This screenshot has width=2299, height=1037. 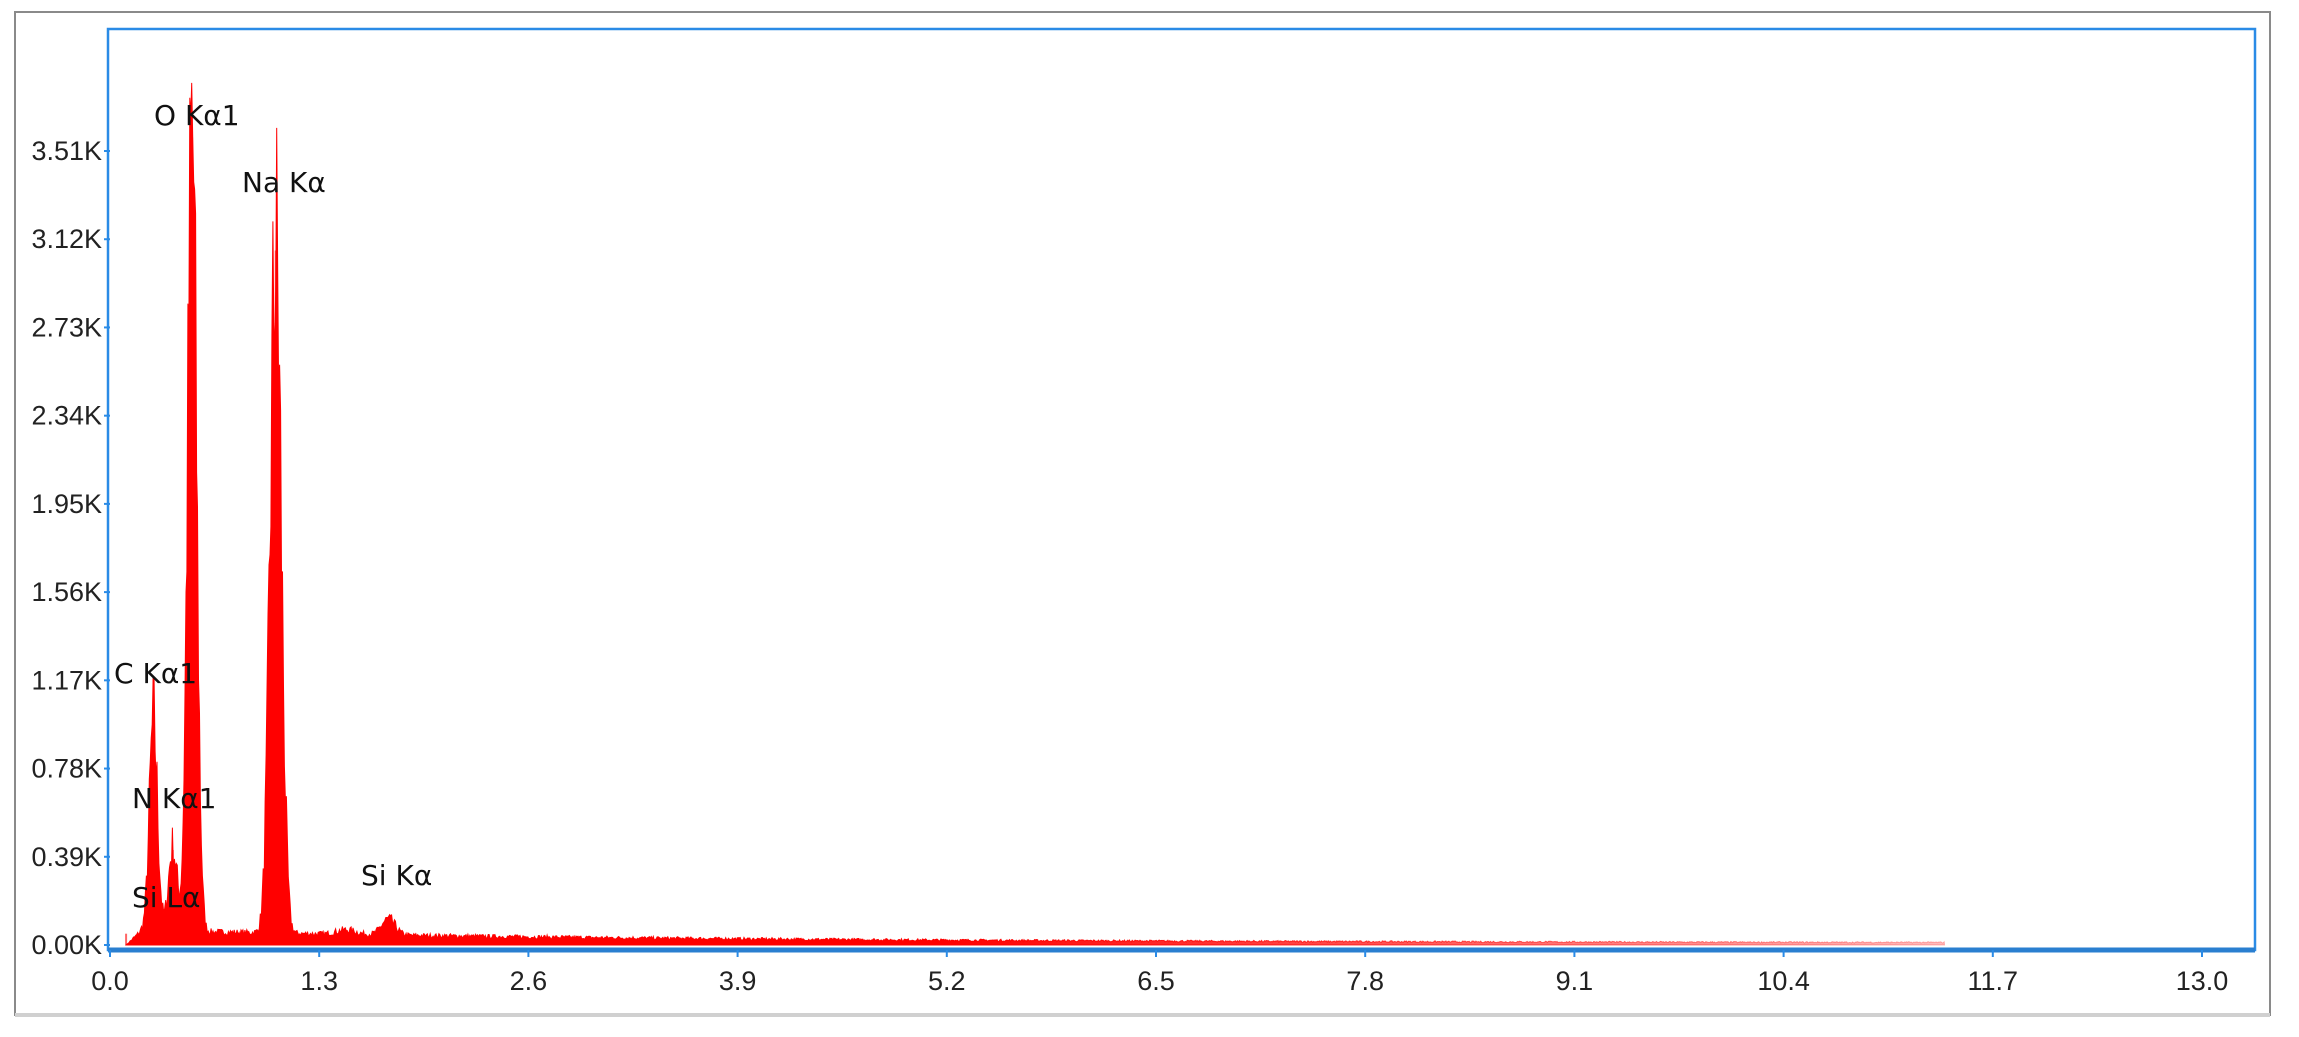 What do you see at coordinates (66, 151) in the screenshot?
I see `y-tick-label: 3.51K` at bounding box center [66, 151].